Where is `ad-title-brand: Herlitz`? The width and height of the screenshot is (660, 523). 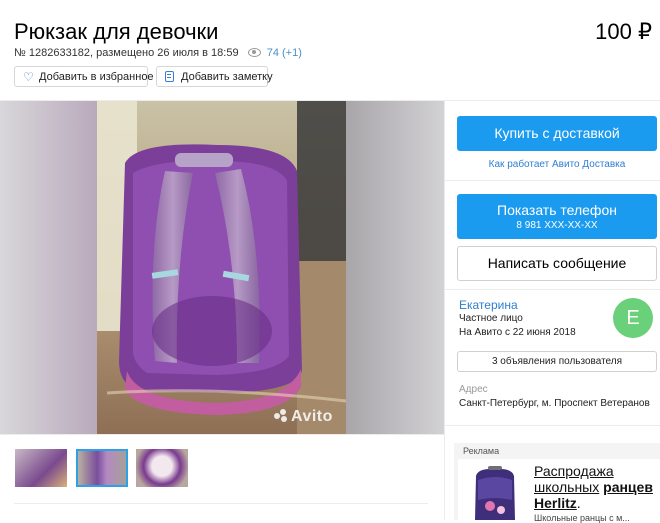 ad-title-brand: Herlitz is located at coordinates (555, 503).